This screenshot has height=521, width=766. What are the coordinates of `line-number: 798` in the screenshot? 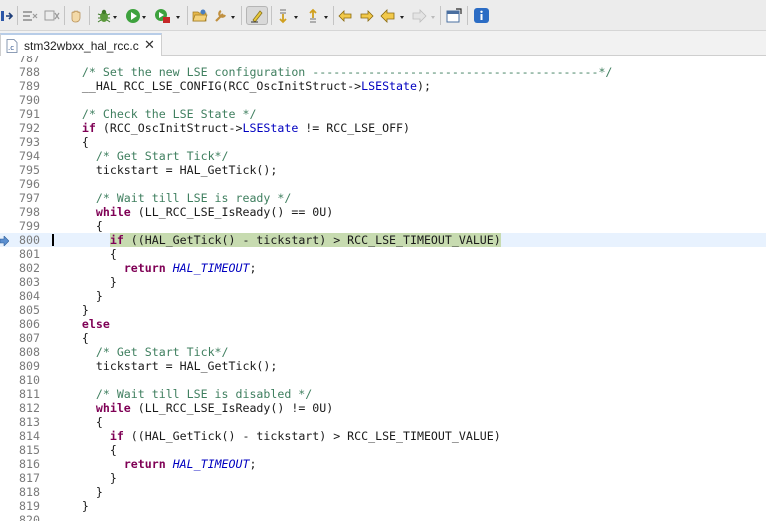 It's located at (29, 212).